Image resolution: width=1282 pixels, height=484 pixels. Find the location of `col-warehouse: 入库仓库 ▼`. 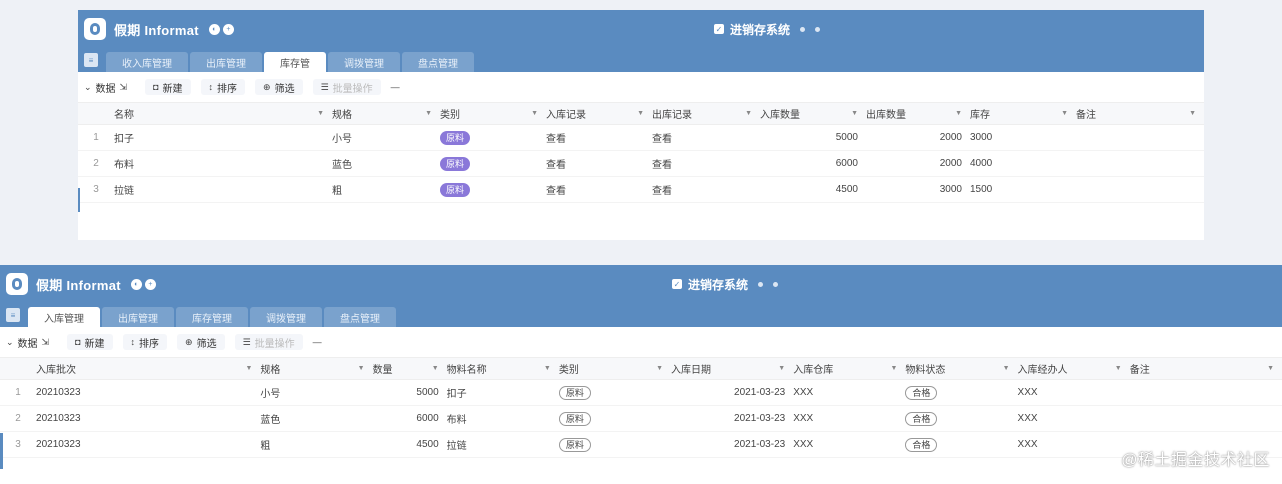

col-warehouse: 入库仓库 ▼ is located at coordinates (849, 368).